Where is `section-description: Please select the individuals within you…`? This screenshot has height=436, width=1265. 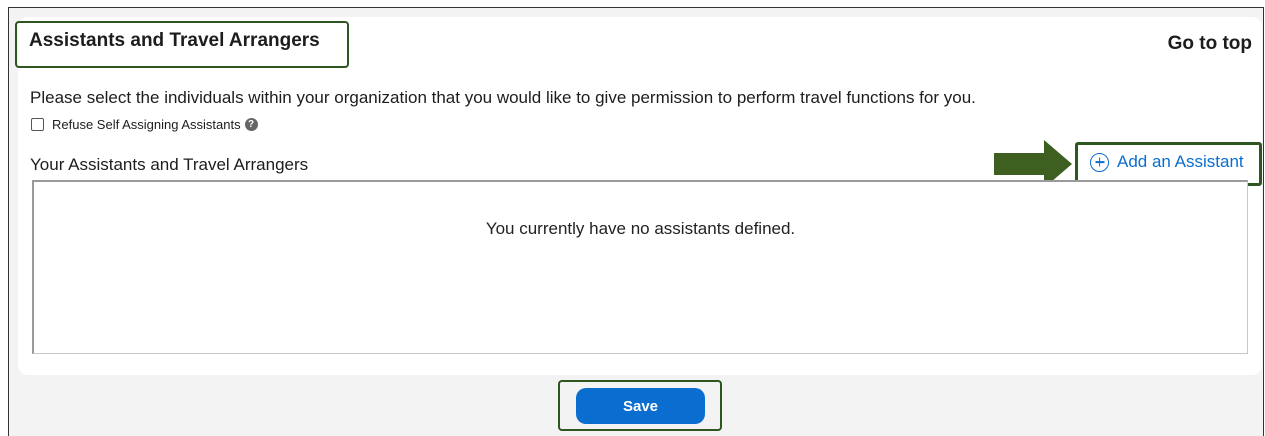
section-description: Please select the individuals within you… is located at coordinates (503, 97).